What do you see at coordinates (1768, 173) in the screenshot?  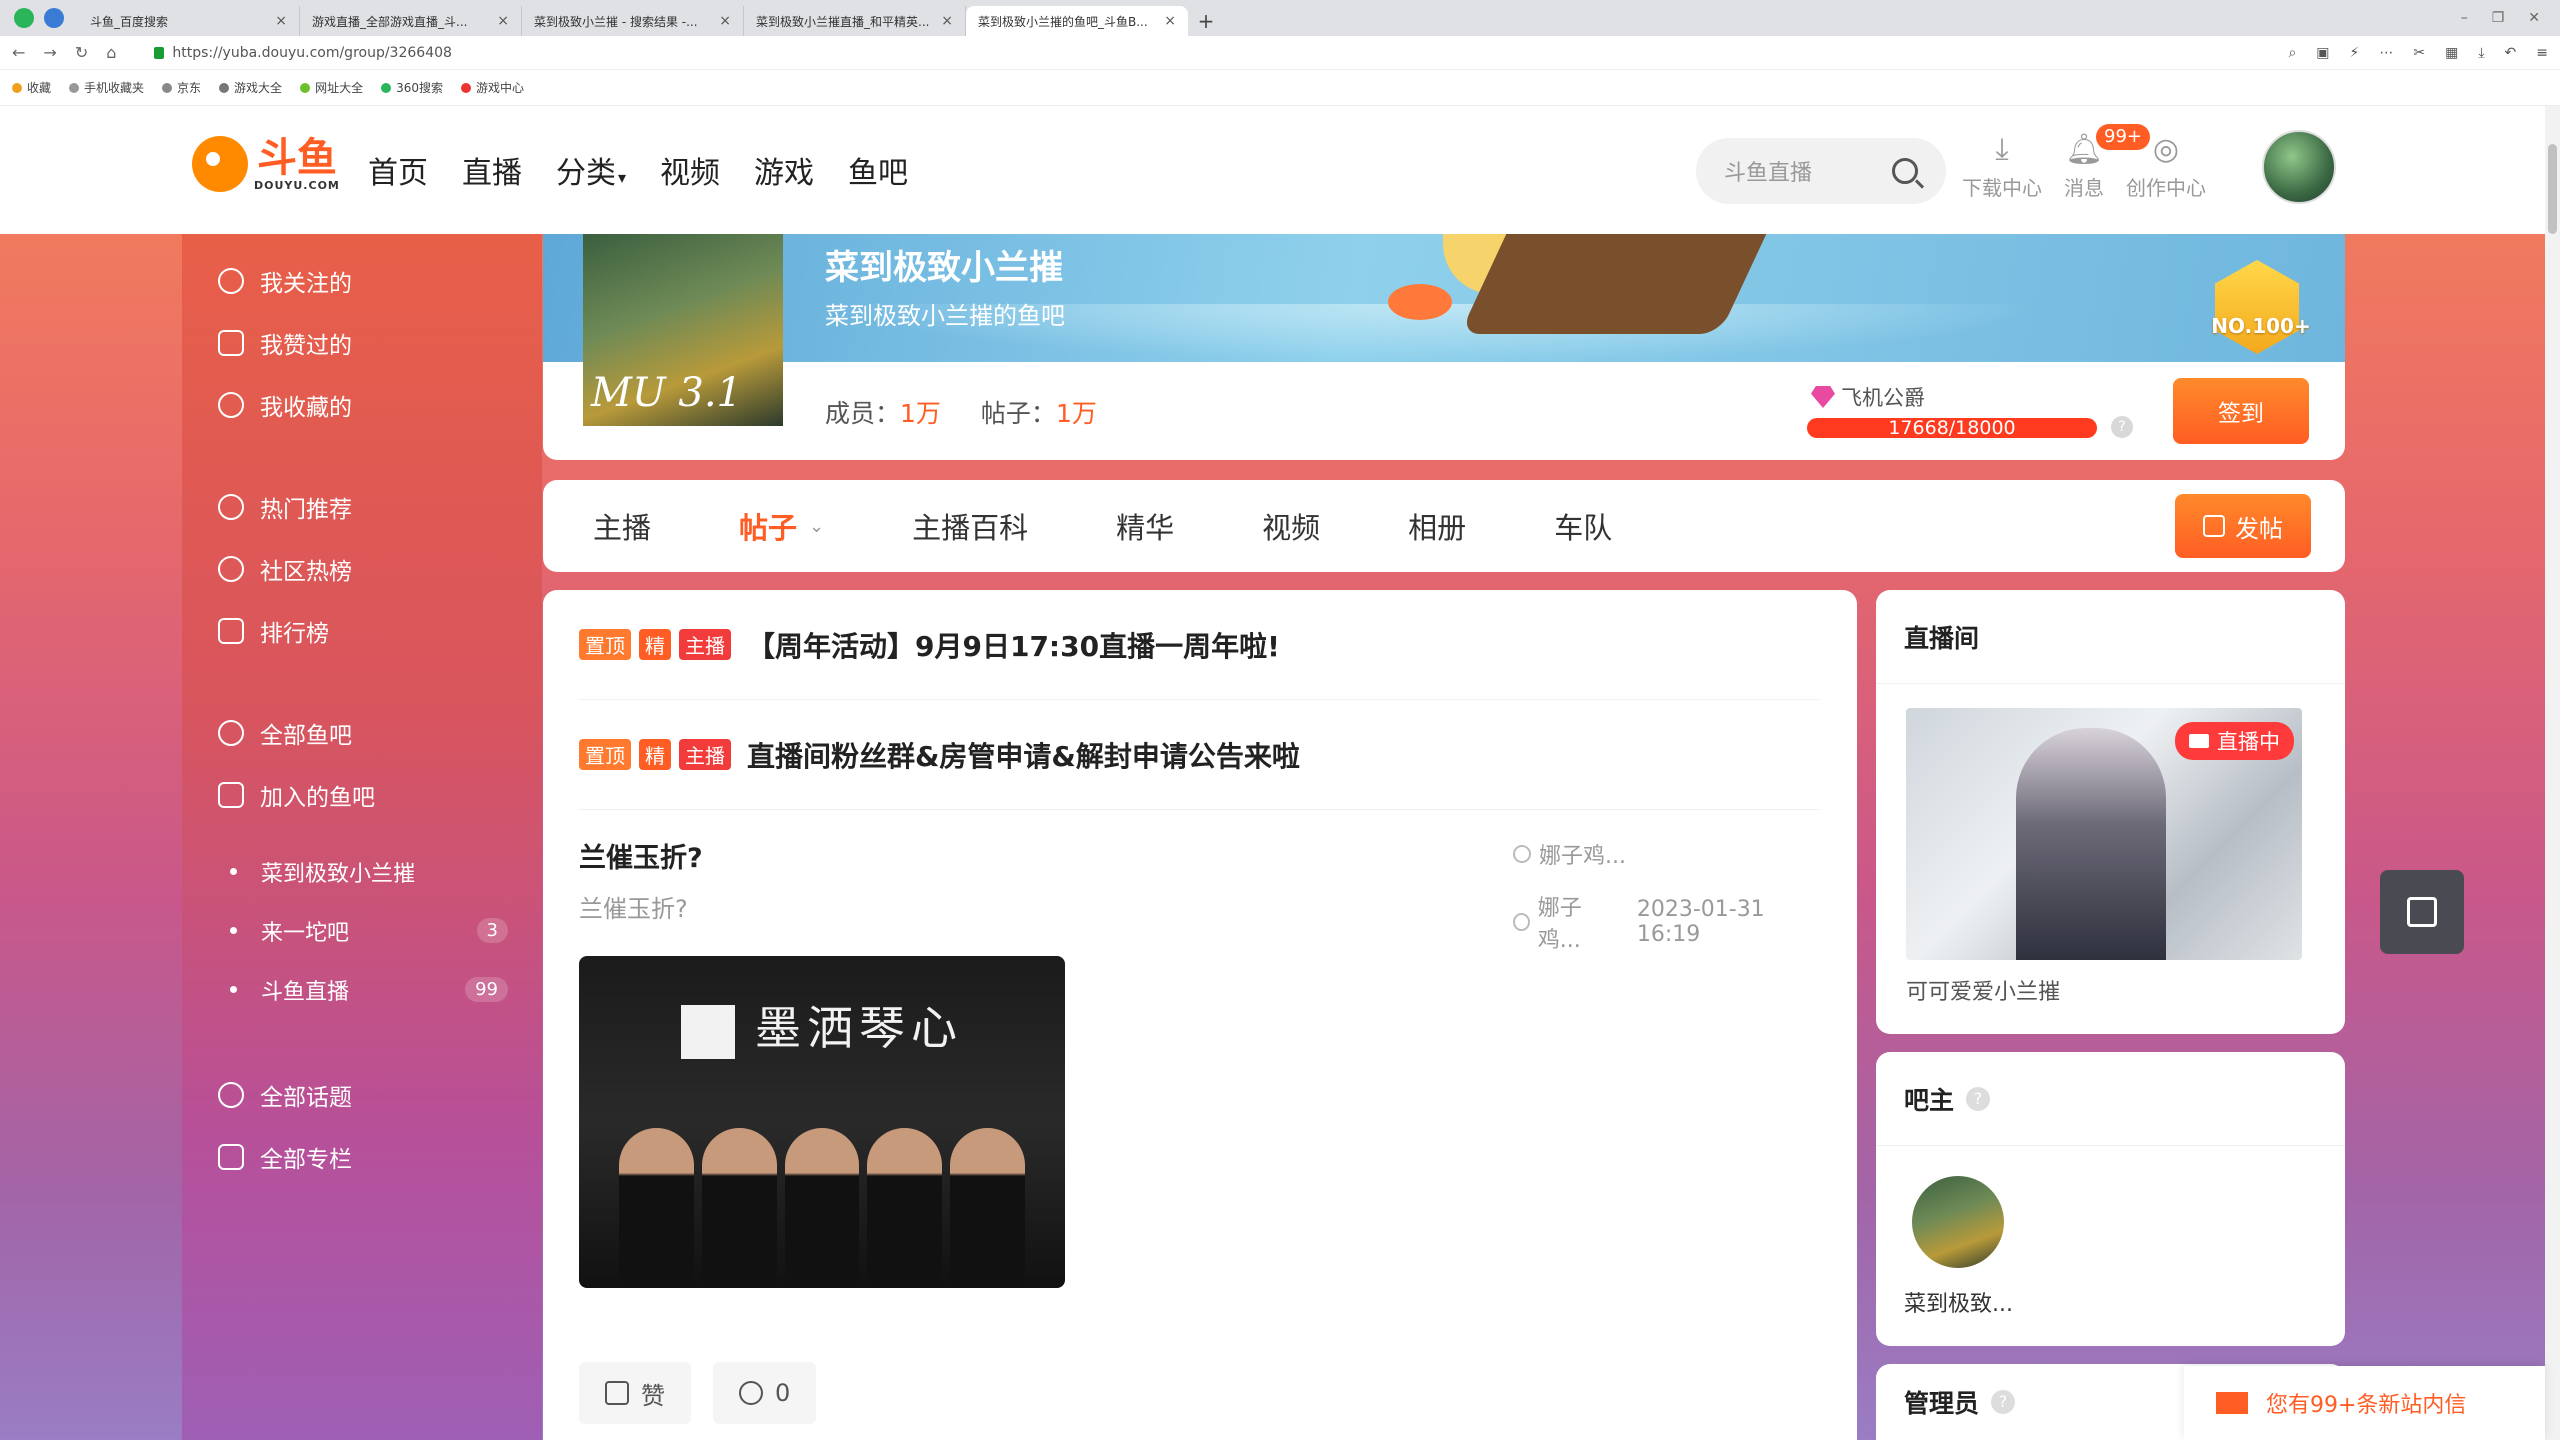 I see `search-placeholder: 斗鱼直播` at bounding box center [1768, 173].